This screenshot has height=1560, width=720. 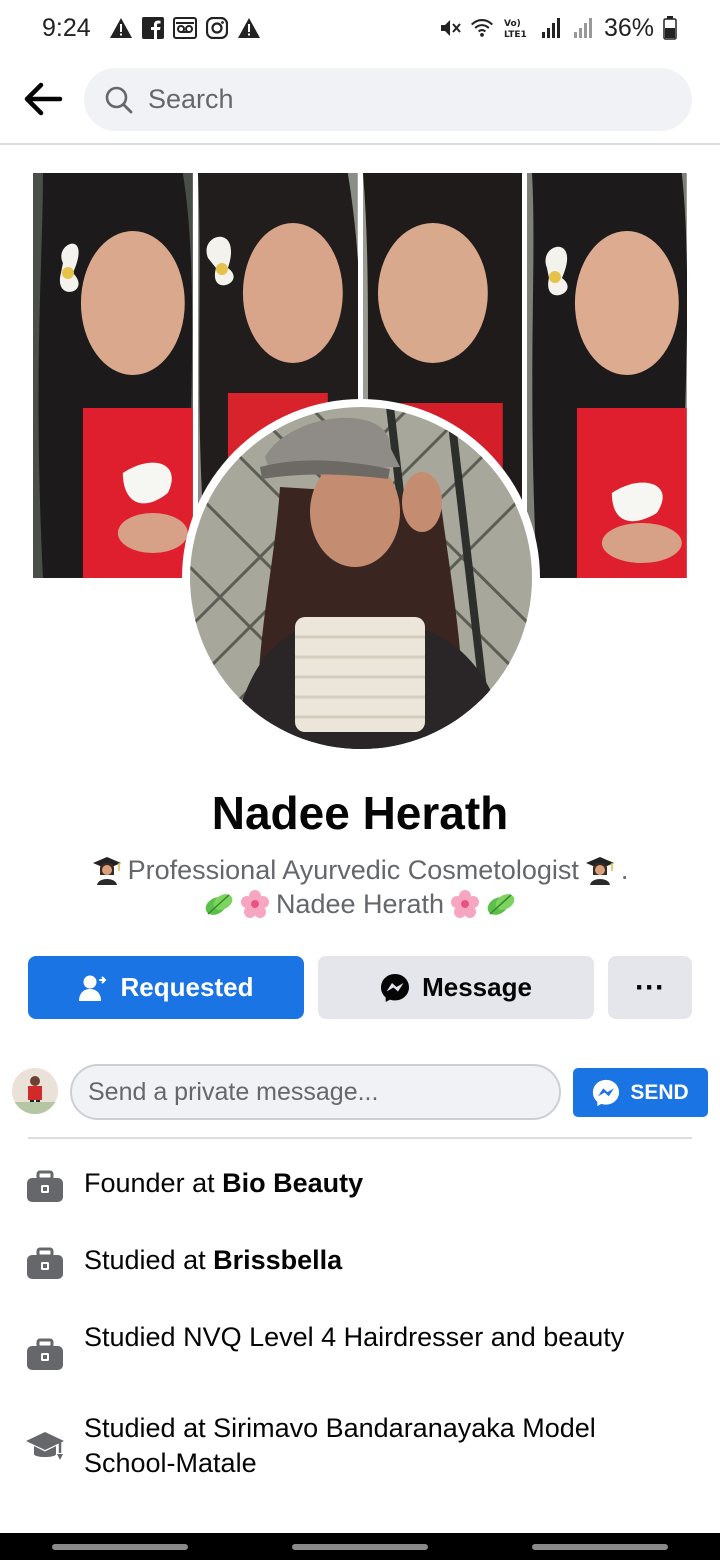 What do you see at coordinates (292, 1183) in the screenshot?
I see `detail-link: Bio Beauty` at bounding box center [292, 1183].